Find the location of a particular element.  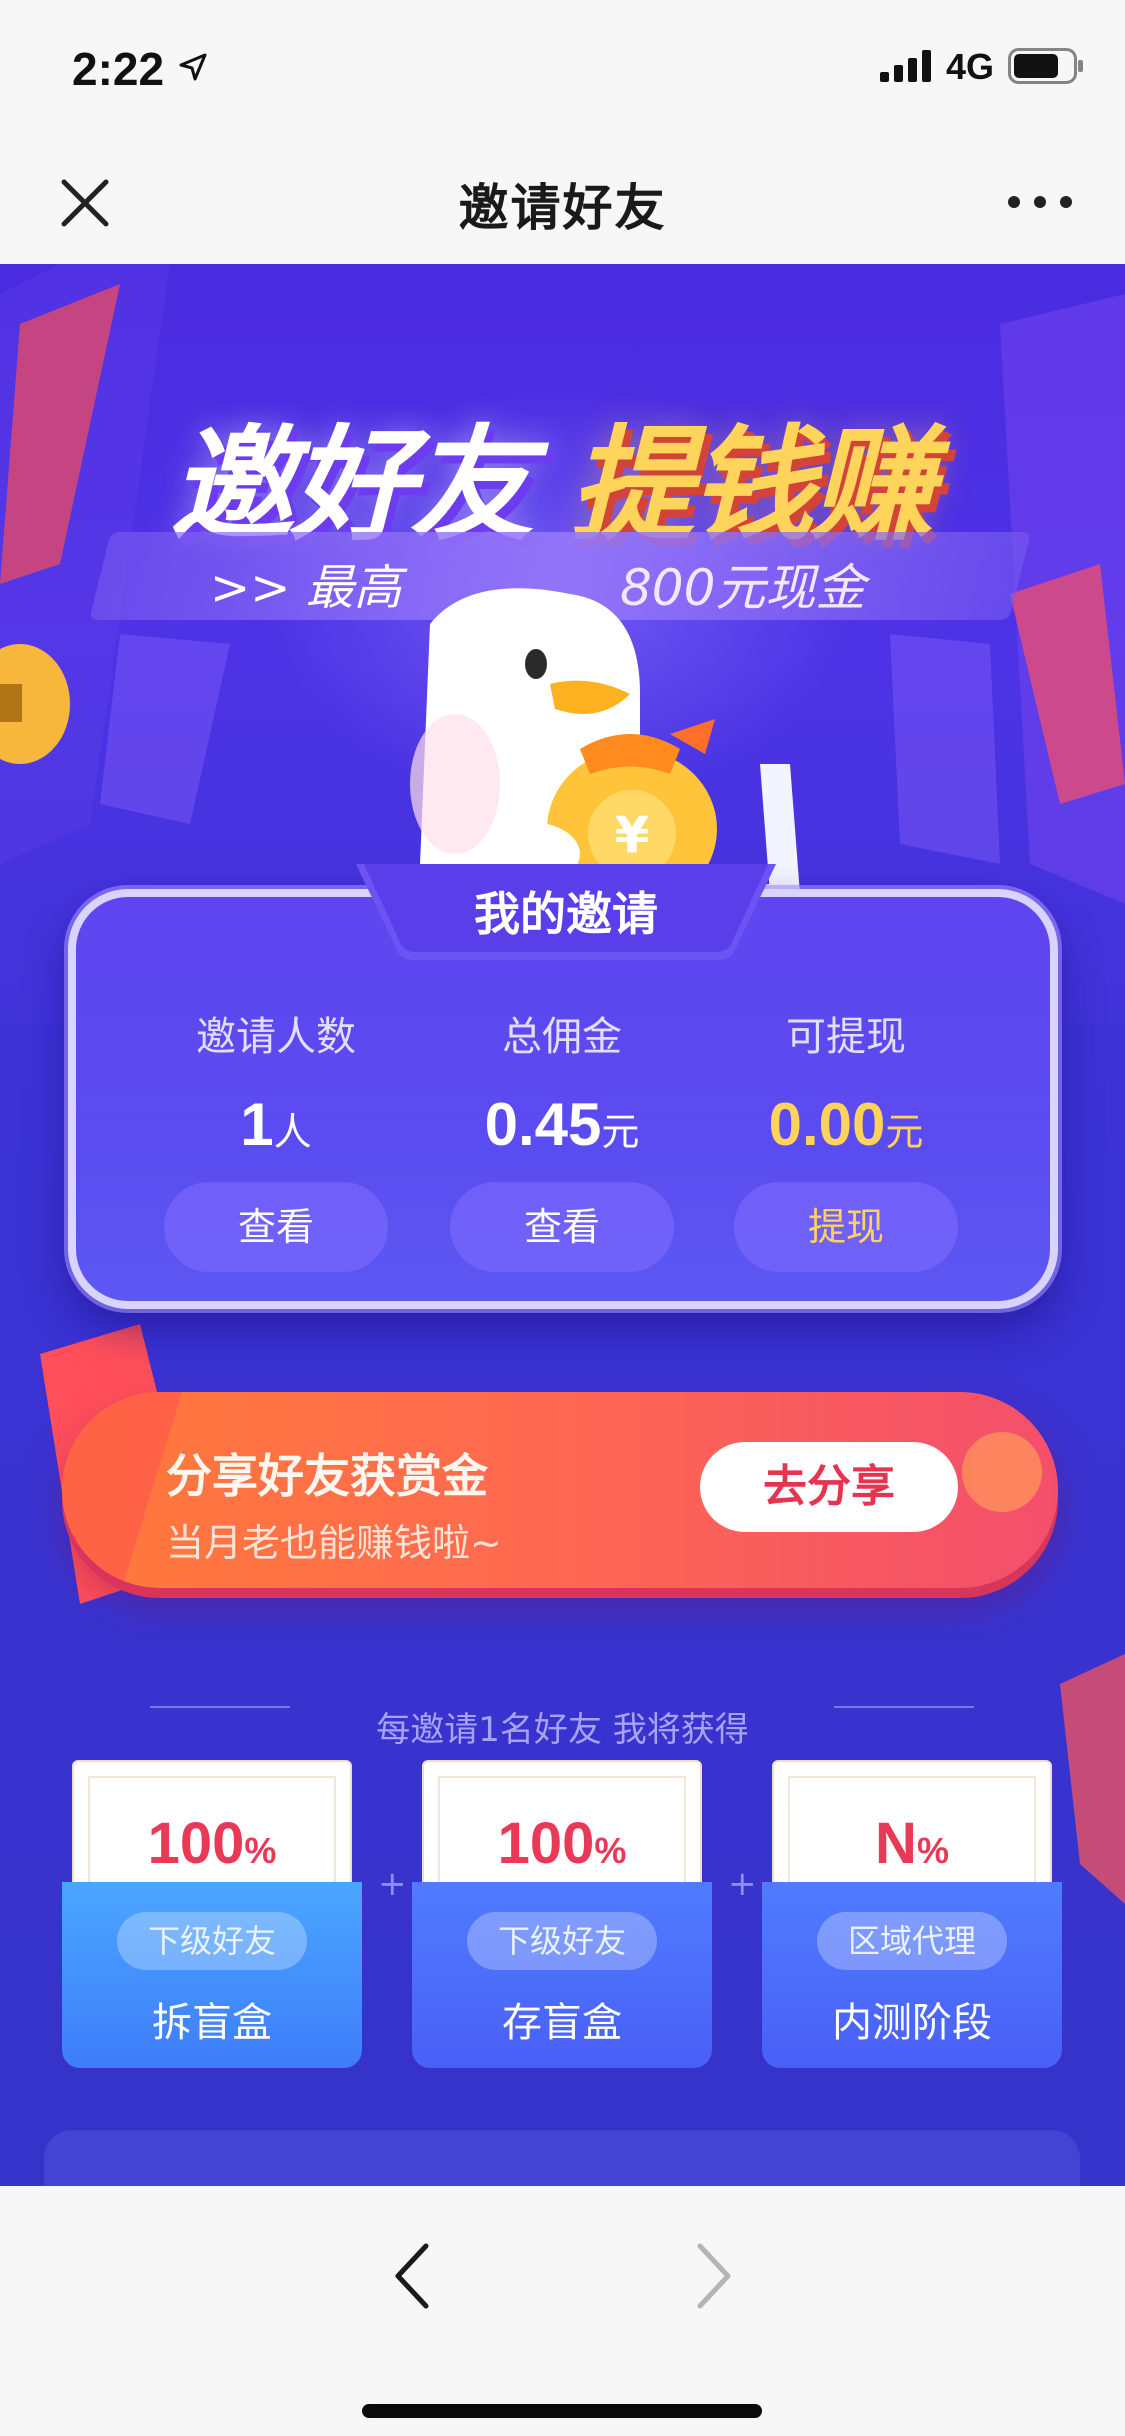

reward-name: 拆盲盒 is located at coordinates (212, 2023).